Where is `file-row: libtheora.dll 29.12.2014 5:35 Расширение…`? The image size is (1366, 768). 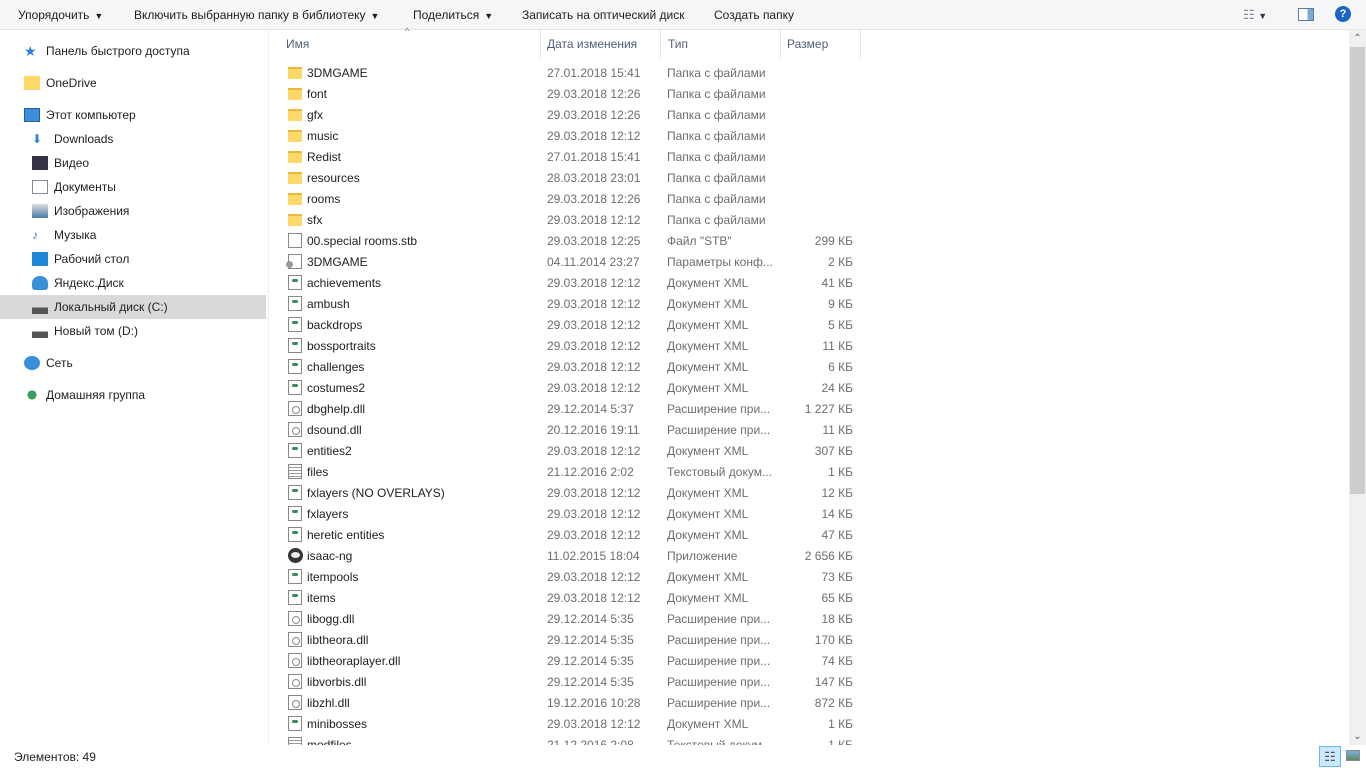
file-row: libtheora.dll 29.12.2014 5:35 Расширение… is located at coordinates (570, 639).